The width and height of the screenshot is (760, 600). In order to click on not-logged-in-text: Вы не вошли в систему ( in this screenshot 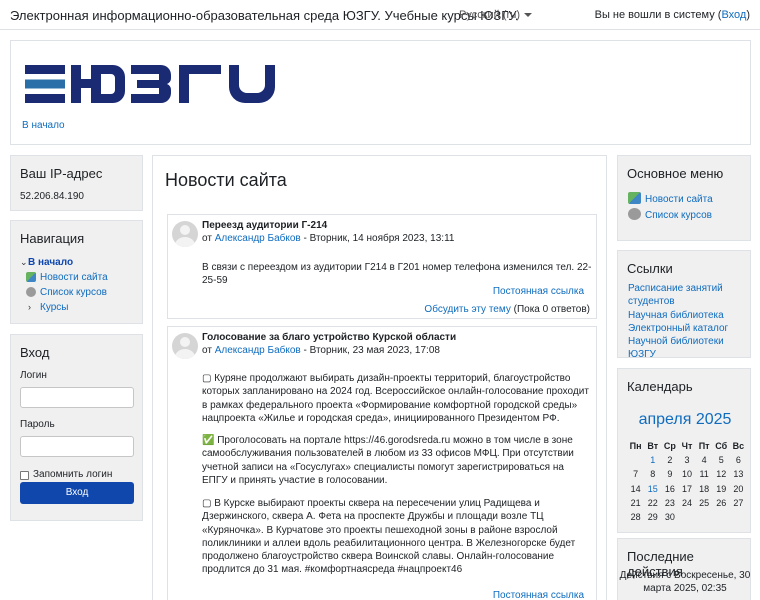, I will do `click(658, 15)`.